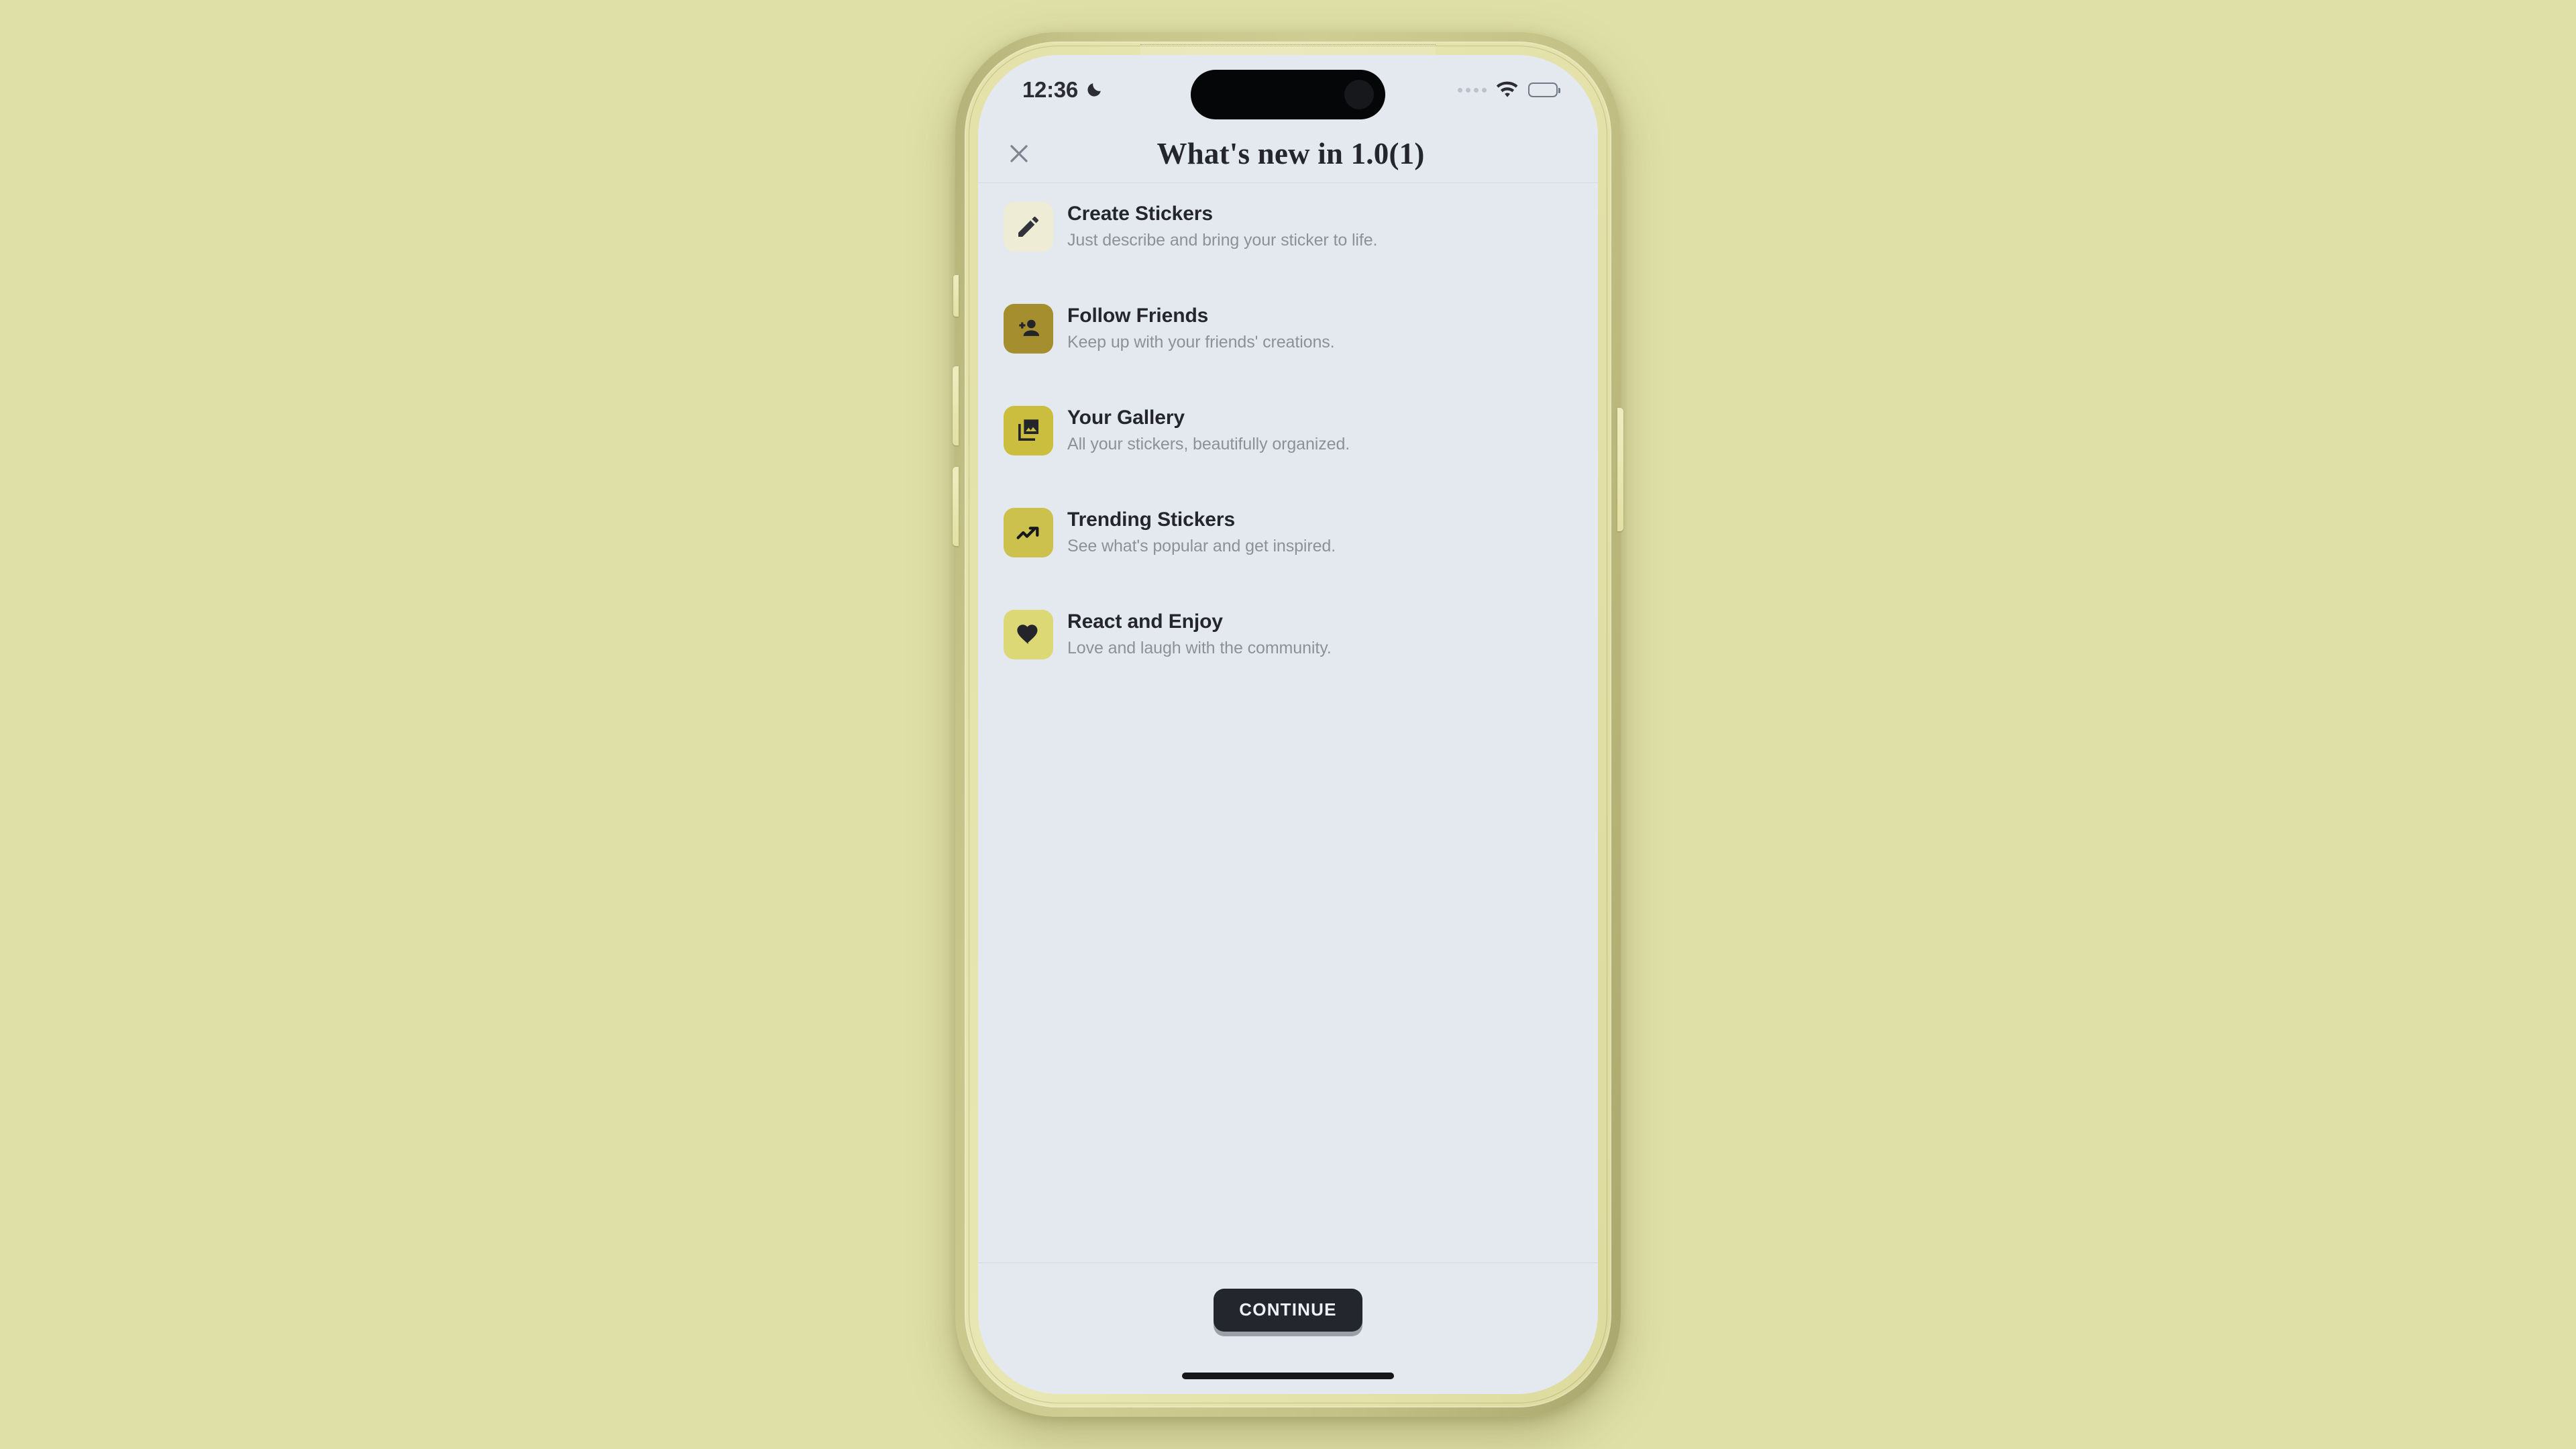  I want to click on trending-up-icon, so click(1027, 533).